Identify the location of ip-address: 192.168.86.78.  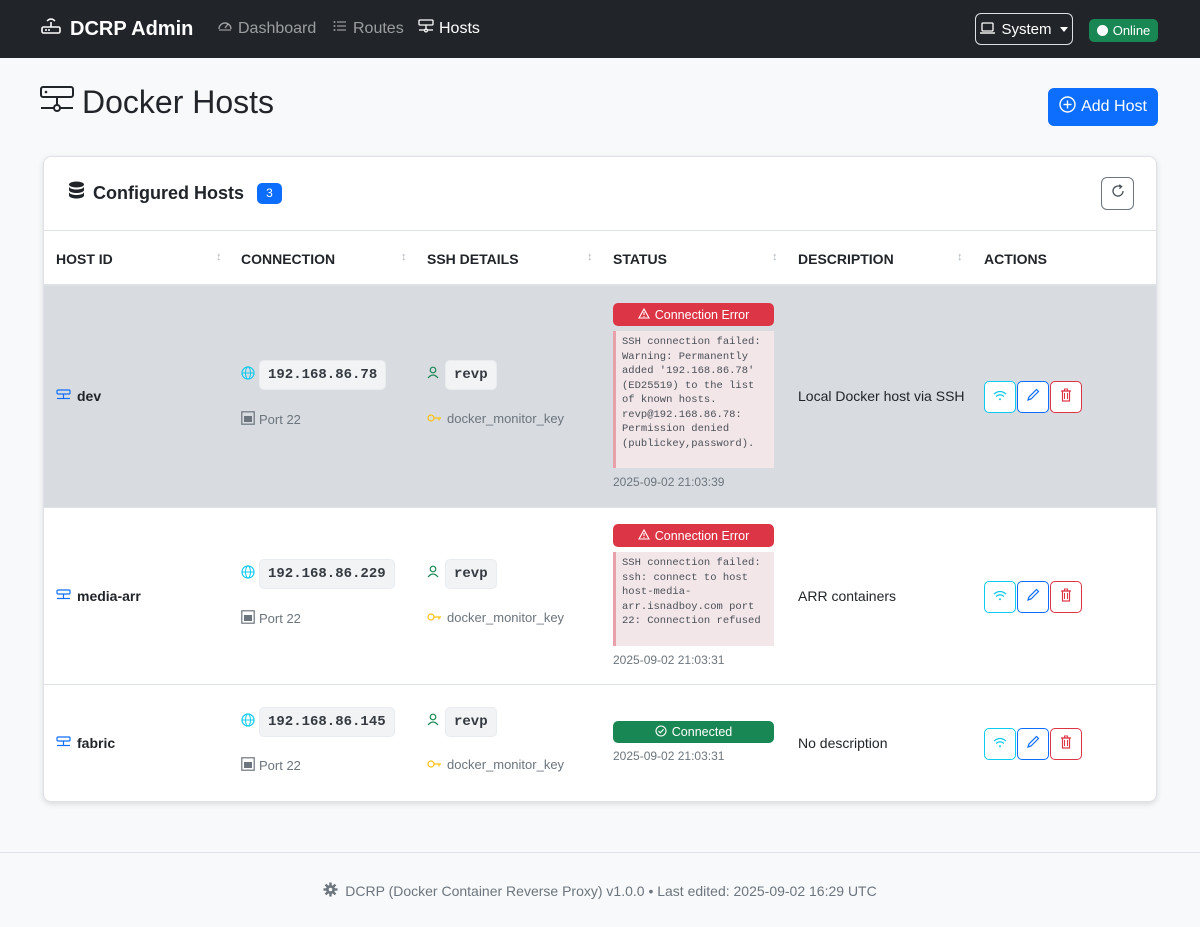
(314, 375).